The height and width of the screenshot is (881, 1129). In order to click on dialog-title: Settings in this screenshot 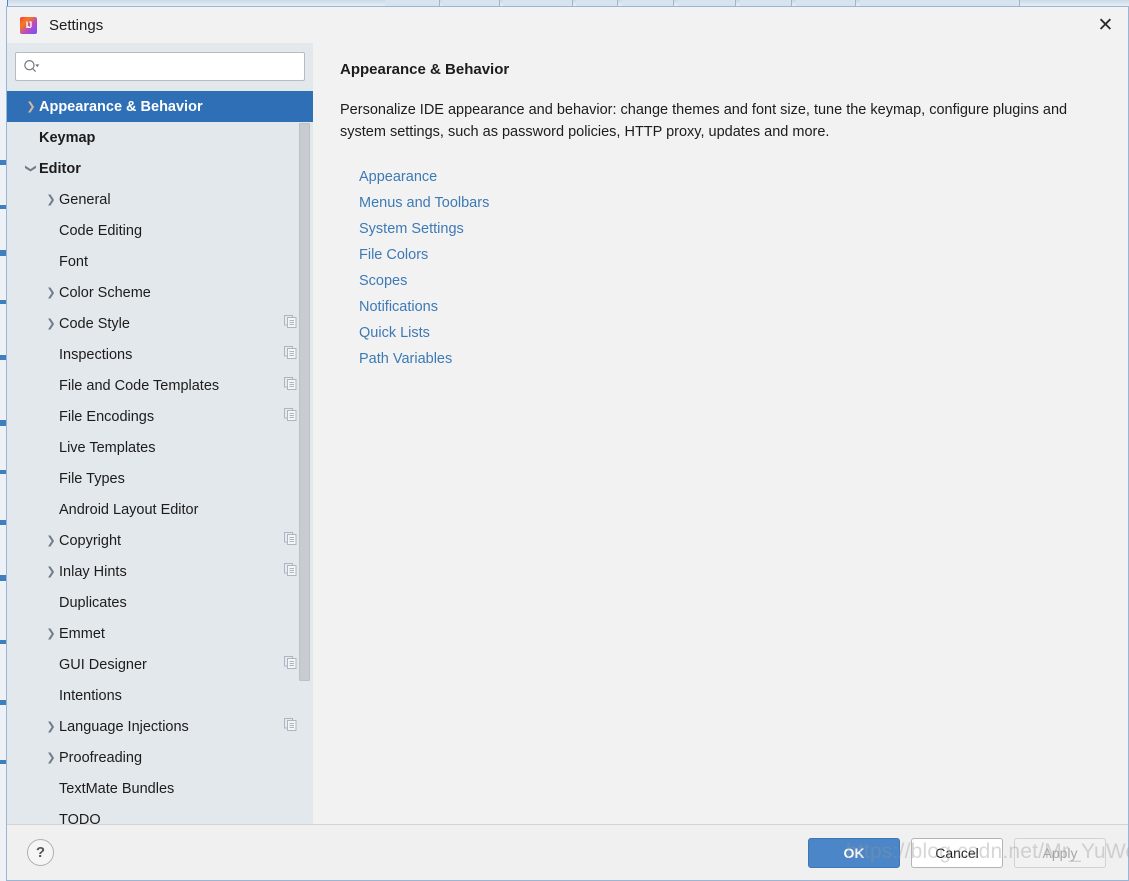, I will do `click(76, 25)`.